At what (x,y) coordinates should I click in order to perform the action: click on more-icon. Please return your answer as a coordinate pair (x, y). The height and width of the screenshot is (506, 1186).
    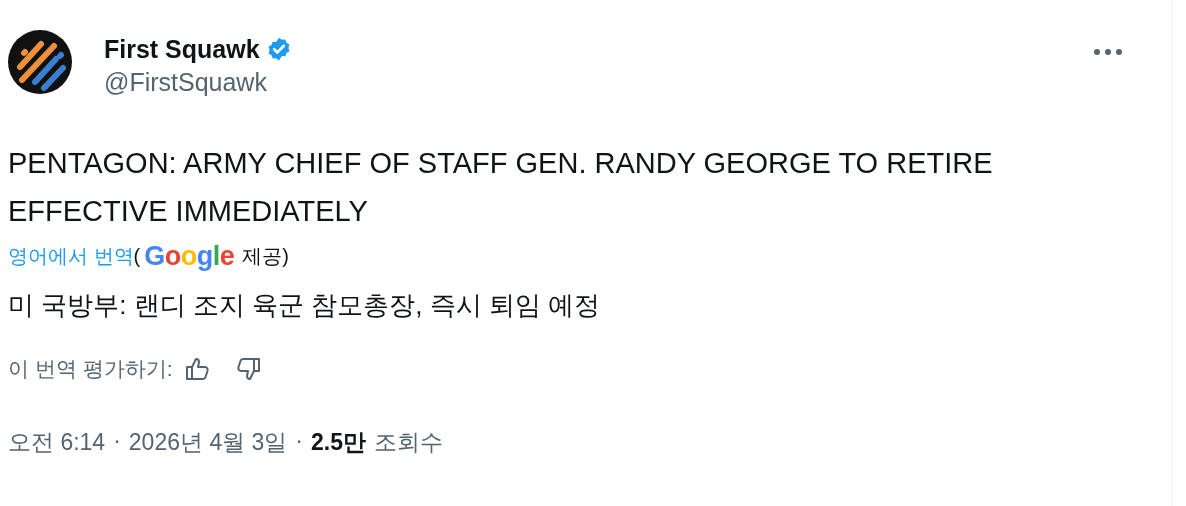
    Looking at the image, I should click on (1108, 52).